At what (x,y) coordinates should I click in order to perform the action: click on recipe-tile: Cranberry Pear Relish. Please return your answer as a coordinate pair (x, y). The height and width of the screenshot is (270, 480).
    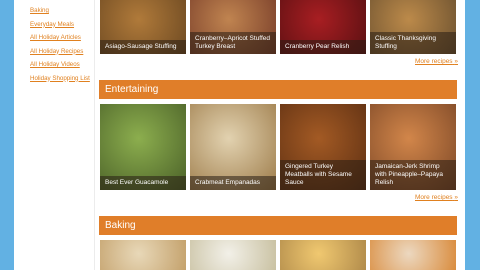
    Looking at the image, I should click on (323, 27).